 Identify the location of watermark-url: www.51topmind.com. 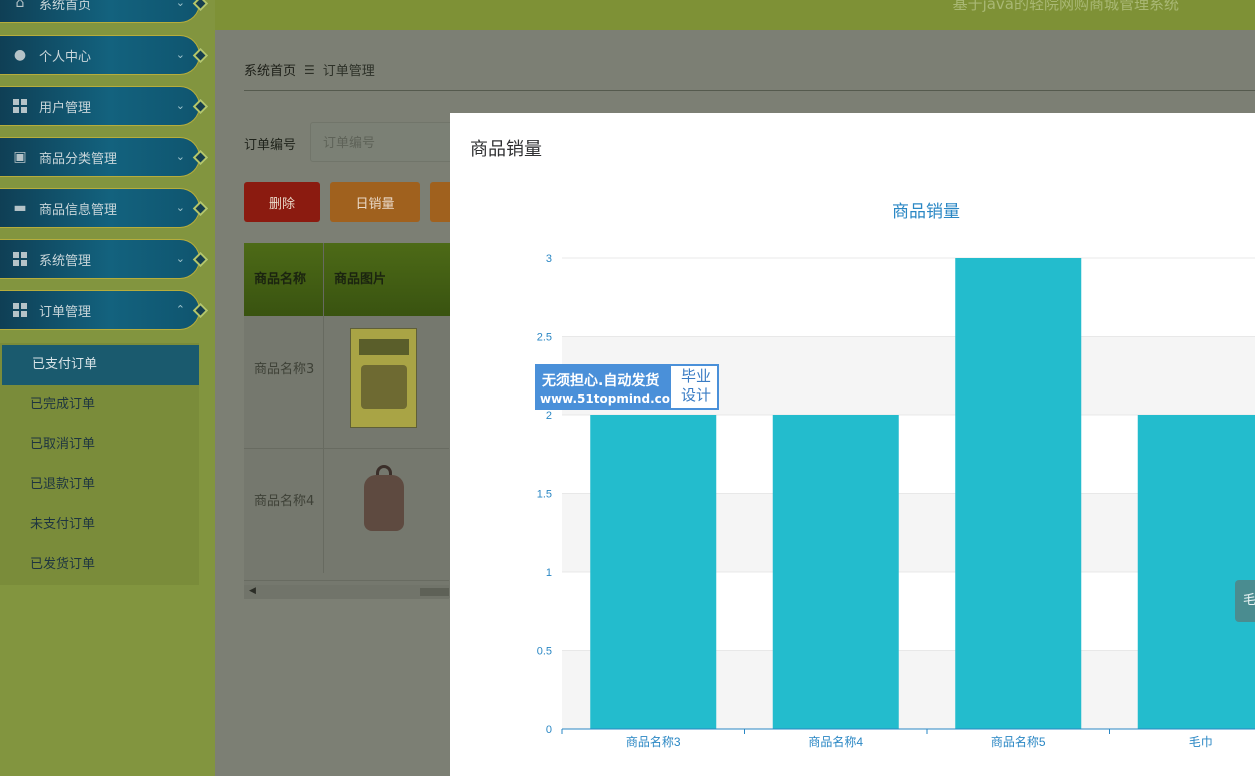
(611, 399).